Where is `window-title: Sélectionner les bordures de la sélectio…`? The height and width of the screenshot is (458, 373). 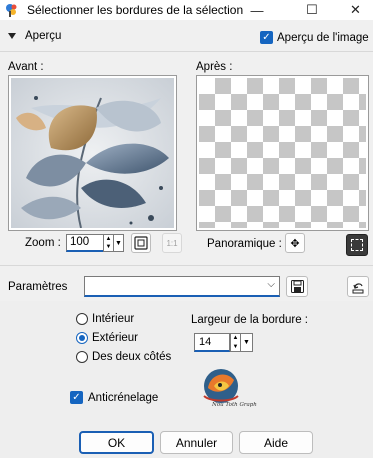 window-title: Sélectionner les bordures de la sélectio… is located at coordinates (135, 10).